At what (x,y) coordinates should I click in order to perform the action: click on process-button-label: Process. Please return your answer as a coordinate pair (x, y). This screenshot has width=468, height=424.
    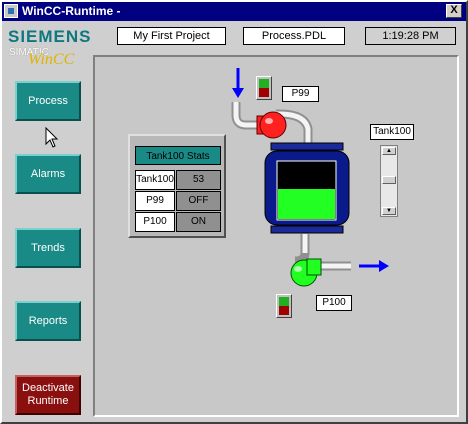
    Looking at the image, I should click on (48, 101).